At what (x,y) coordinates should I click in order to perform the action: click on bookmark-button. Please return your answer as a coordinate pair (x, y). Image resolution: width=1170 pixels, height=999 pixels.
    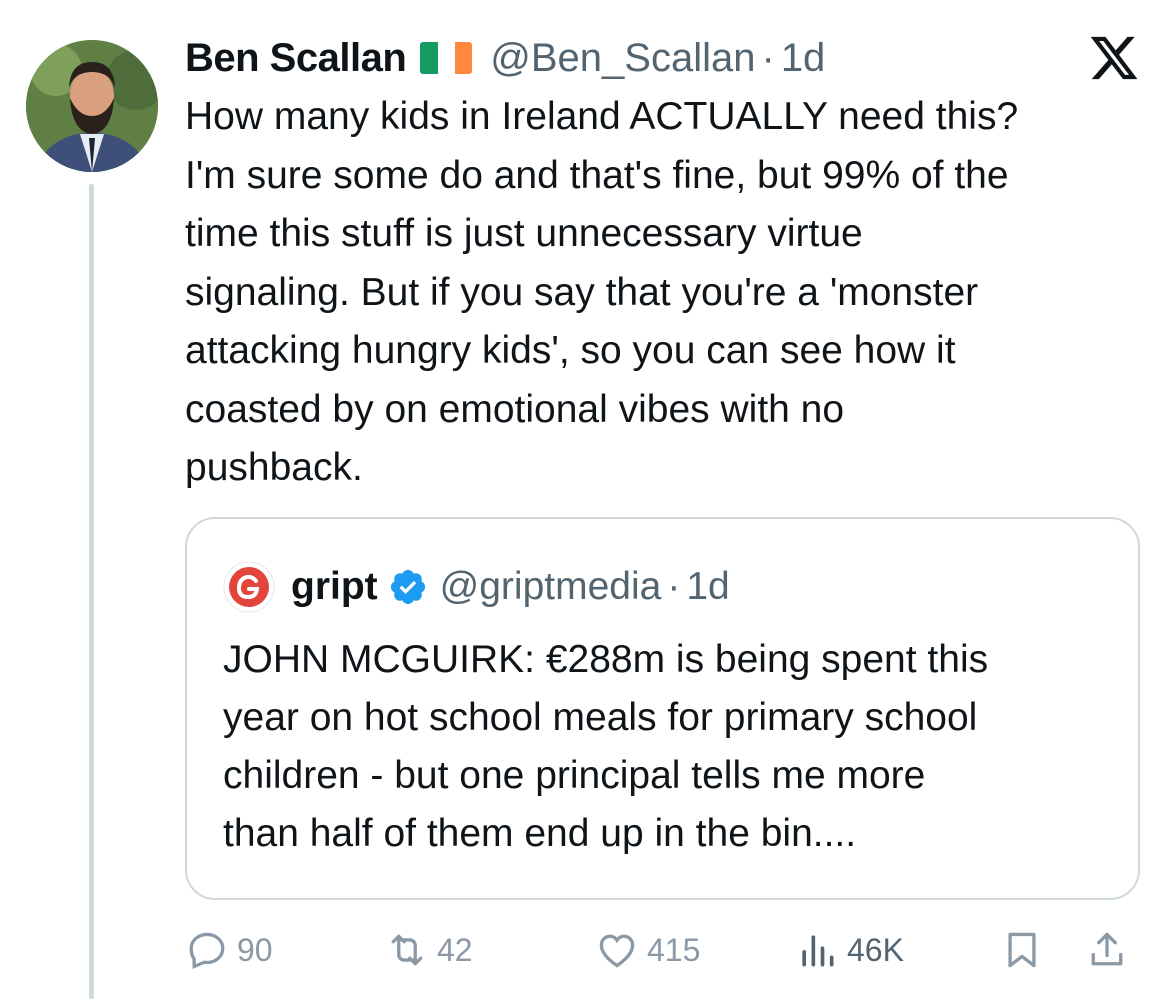
    Looking at the image, I should click on (1026, 950).